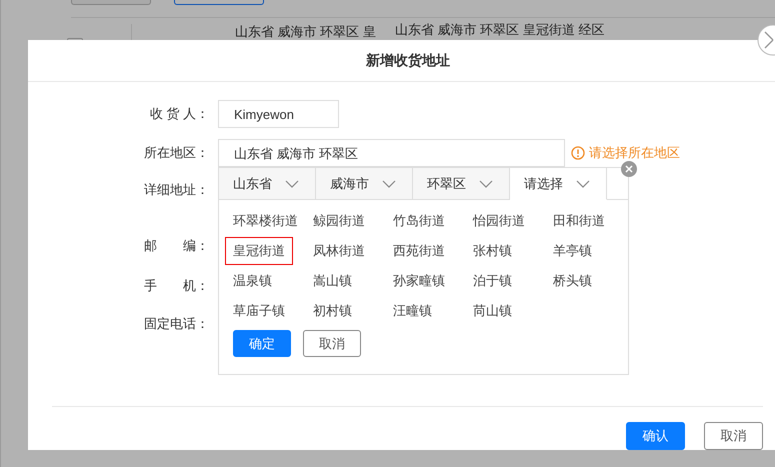 Image resolution: width=775 pixels, height=467 pixels. Describe the element at coordinates (265, 221) in the screenshot. I see `region-option: 环翠楼街道` at that location.